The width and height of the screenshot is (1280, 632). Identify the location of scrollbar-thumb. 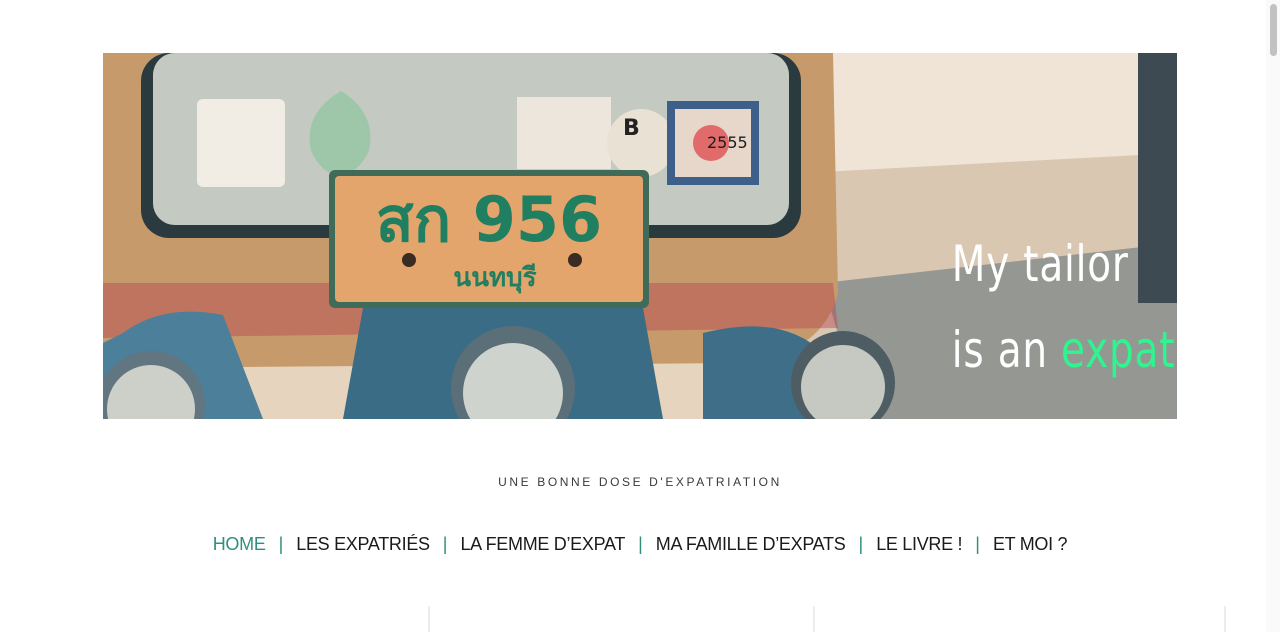
(1273, 30).